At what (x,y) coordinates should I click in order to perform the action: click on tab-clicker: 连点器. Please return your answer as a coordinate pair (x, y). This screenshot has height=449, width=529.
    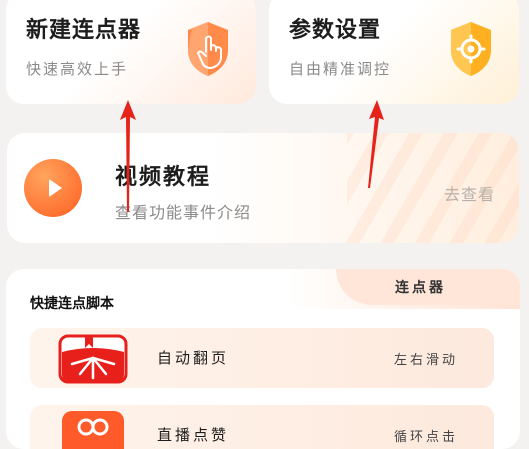
    Looking at the image, I should click on (420, 287).